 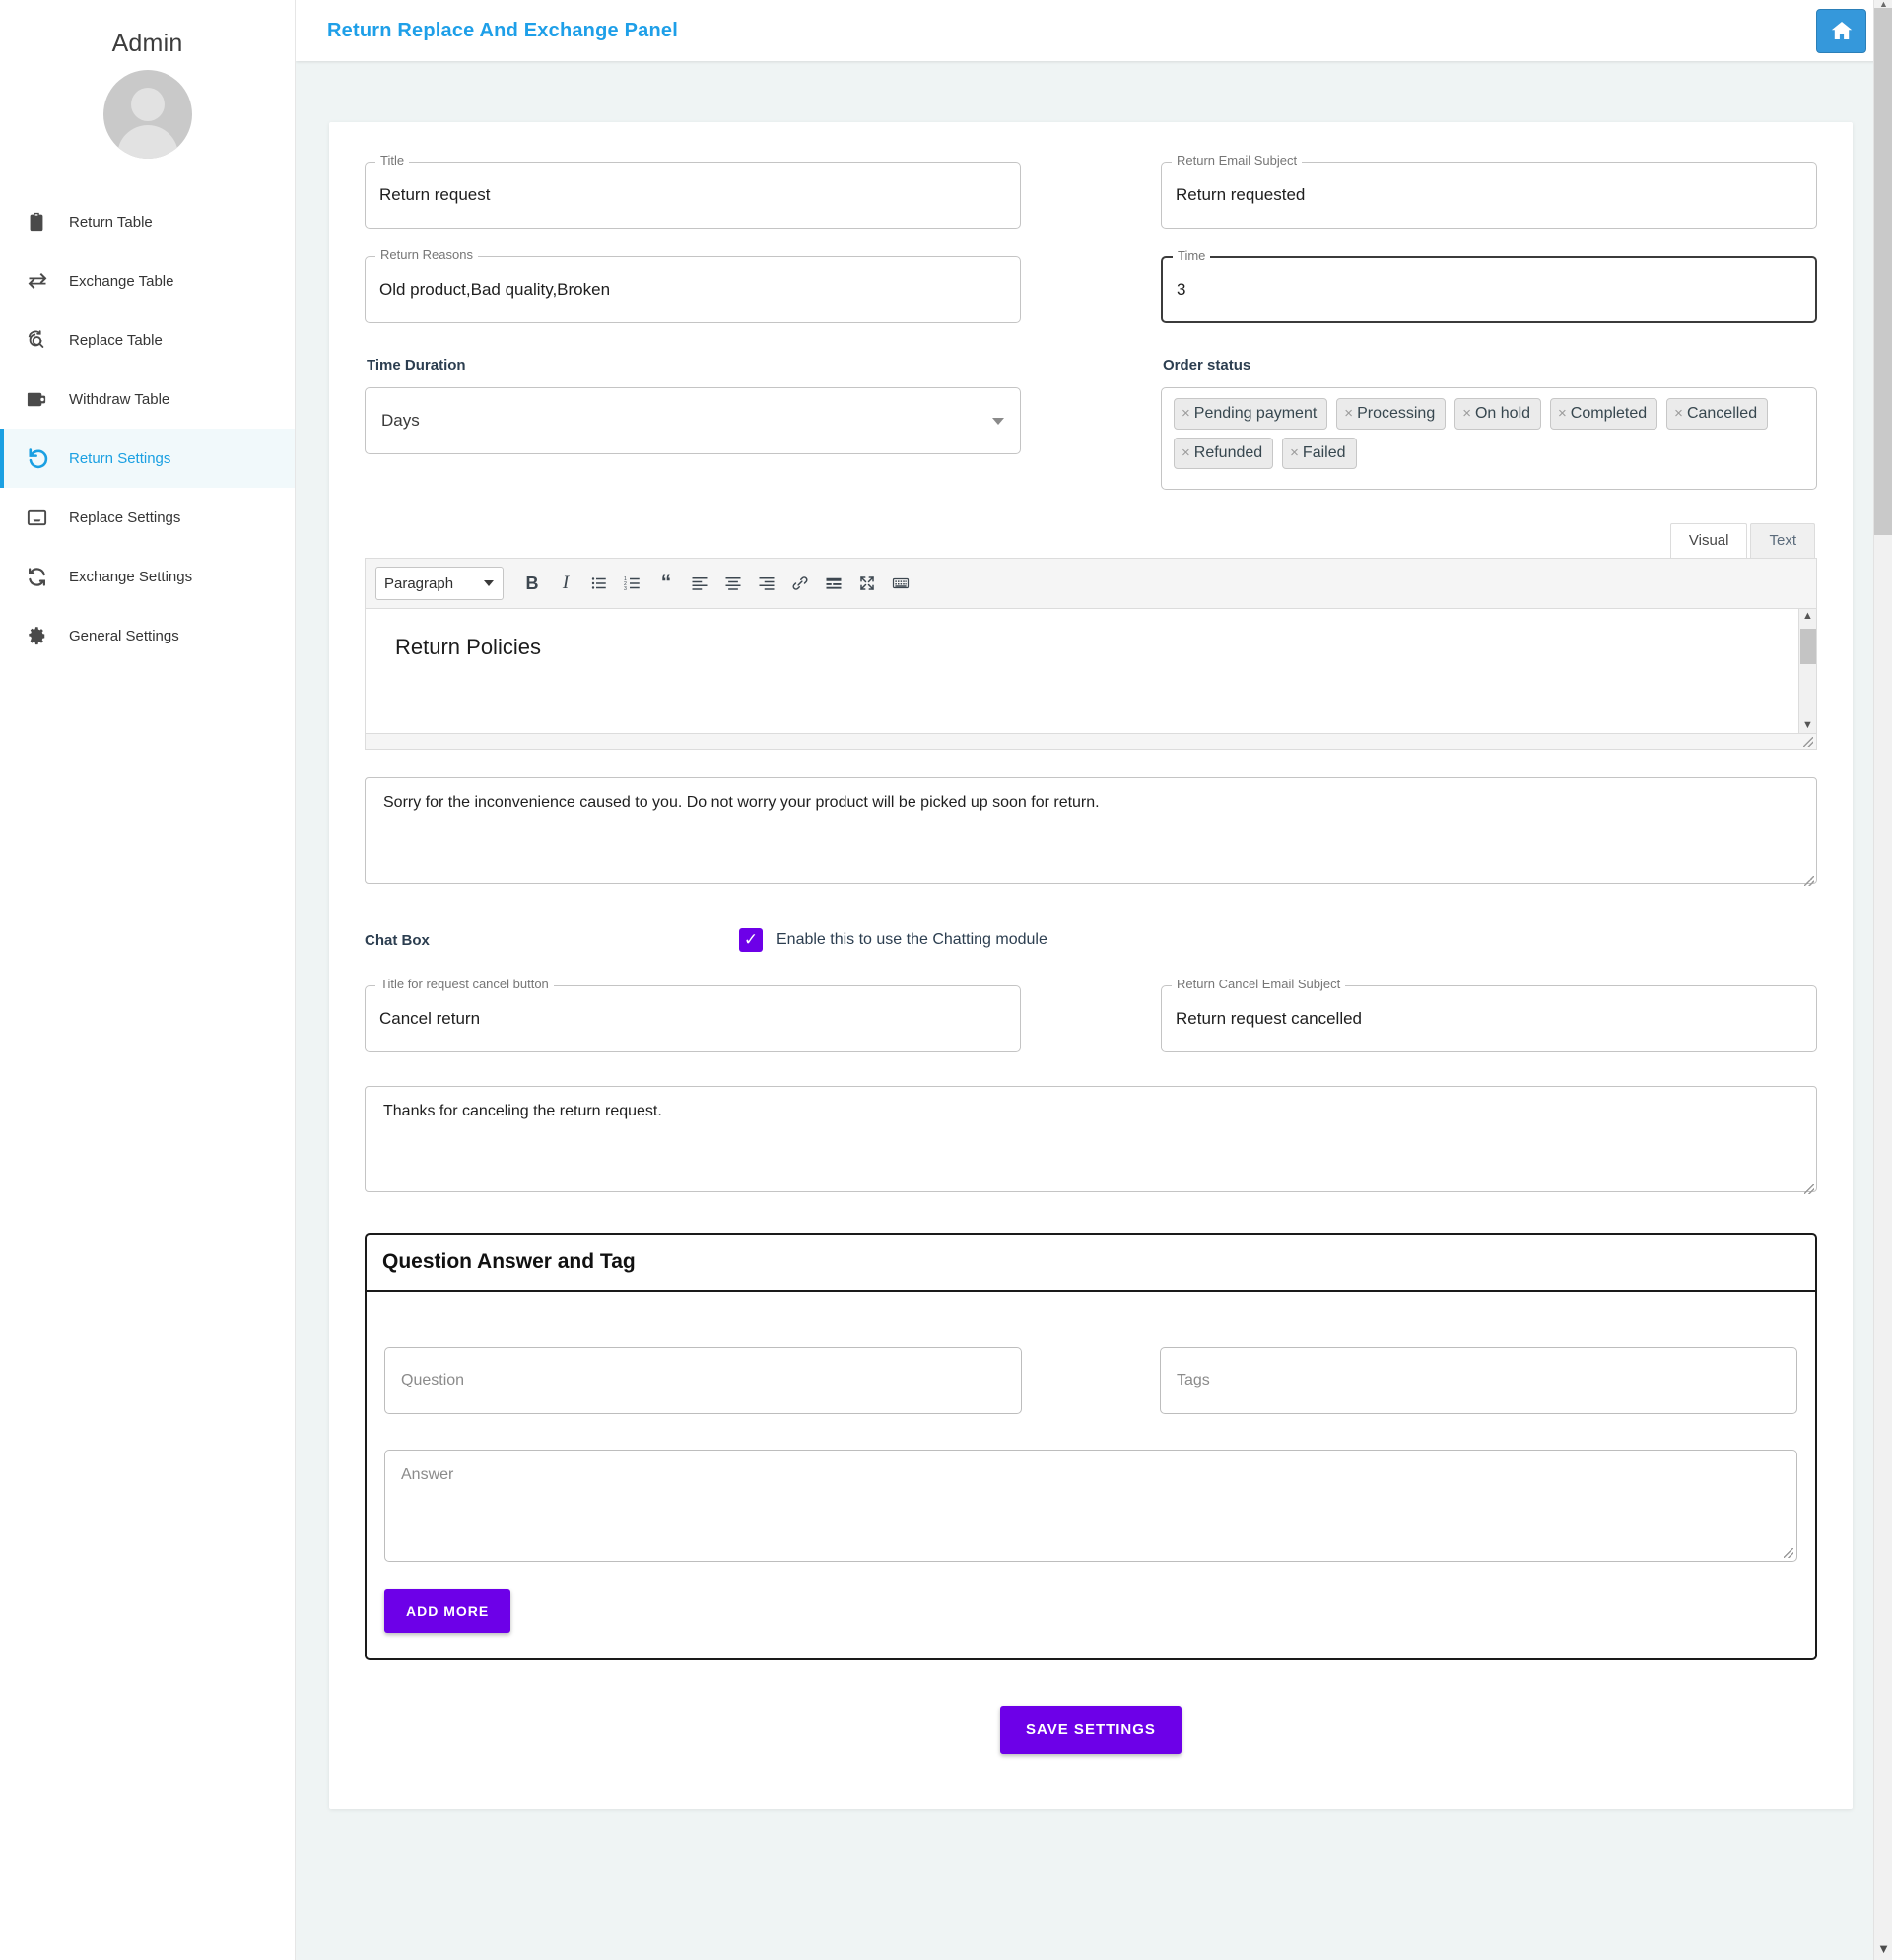 What do you see at coordinates (147, 577) in the screenshot?
I see `sidebar-item-exchange-settings: Exchange Settings` at bounding box center [147, 577].